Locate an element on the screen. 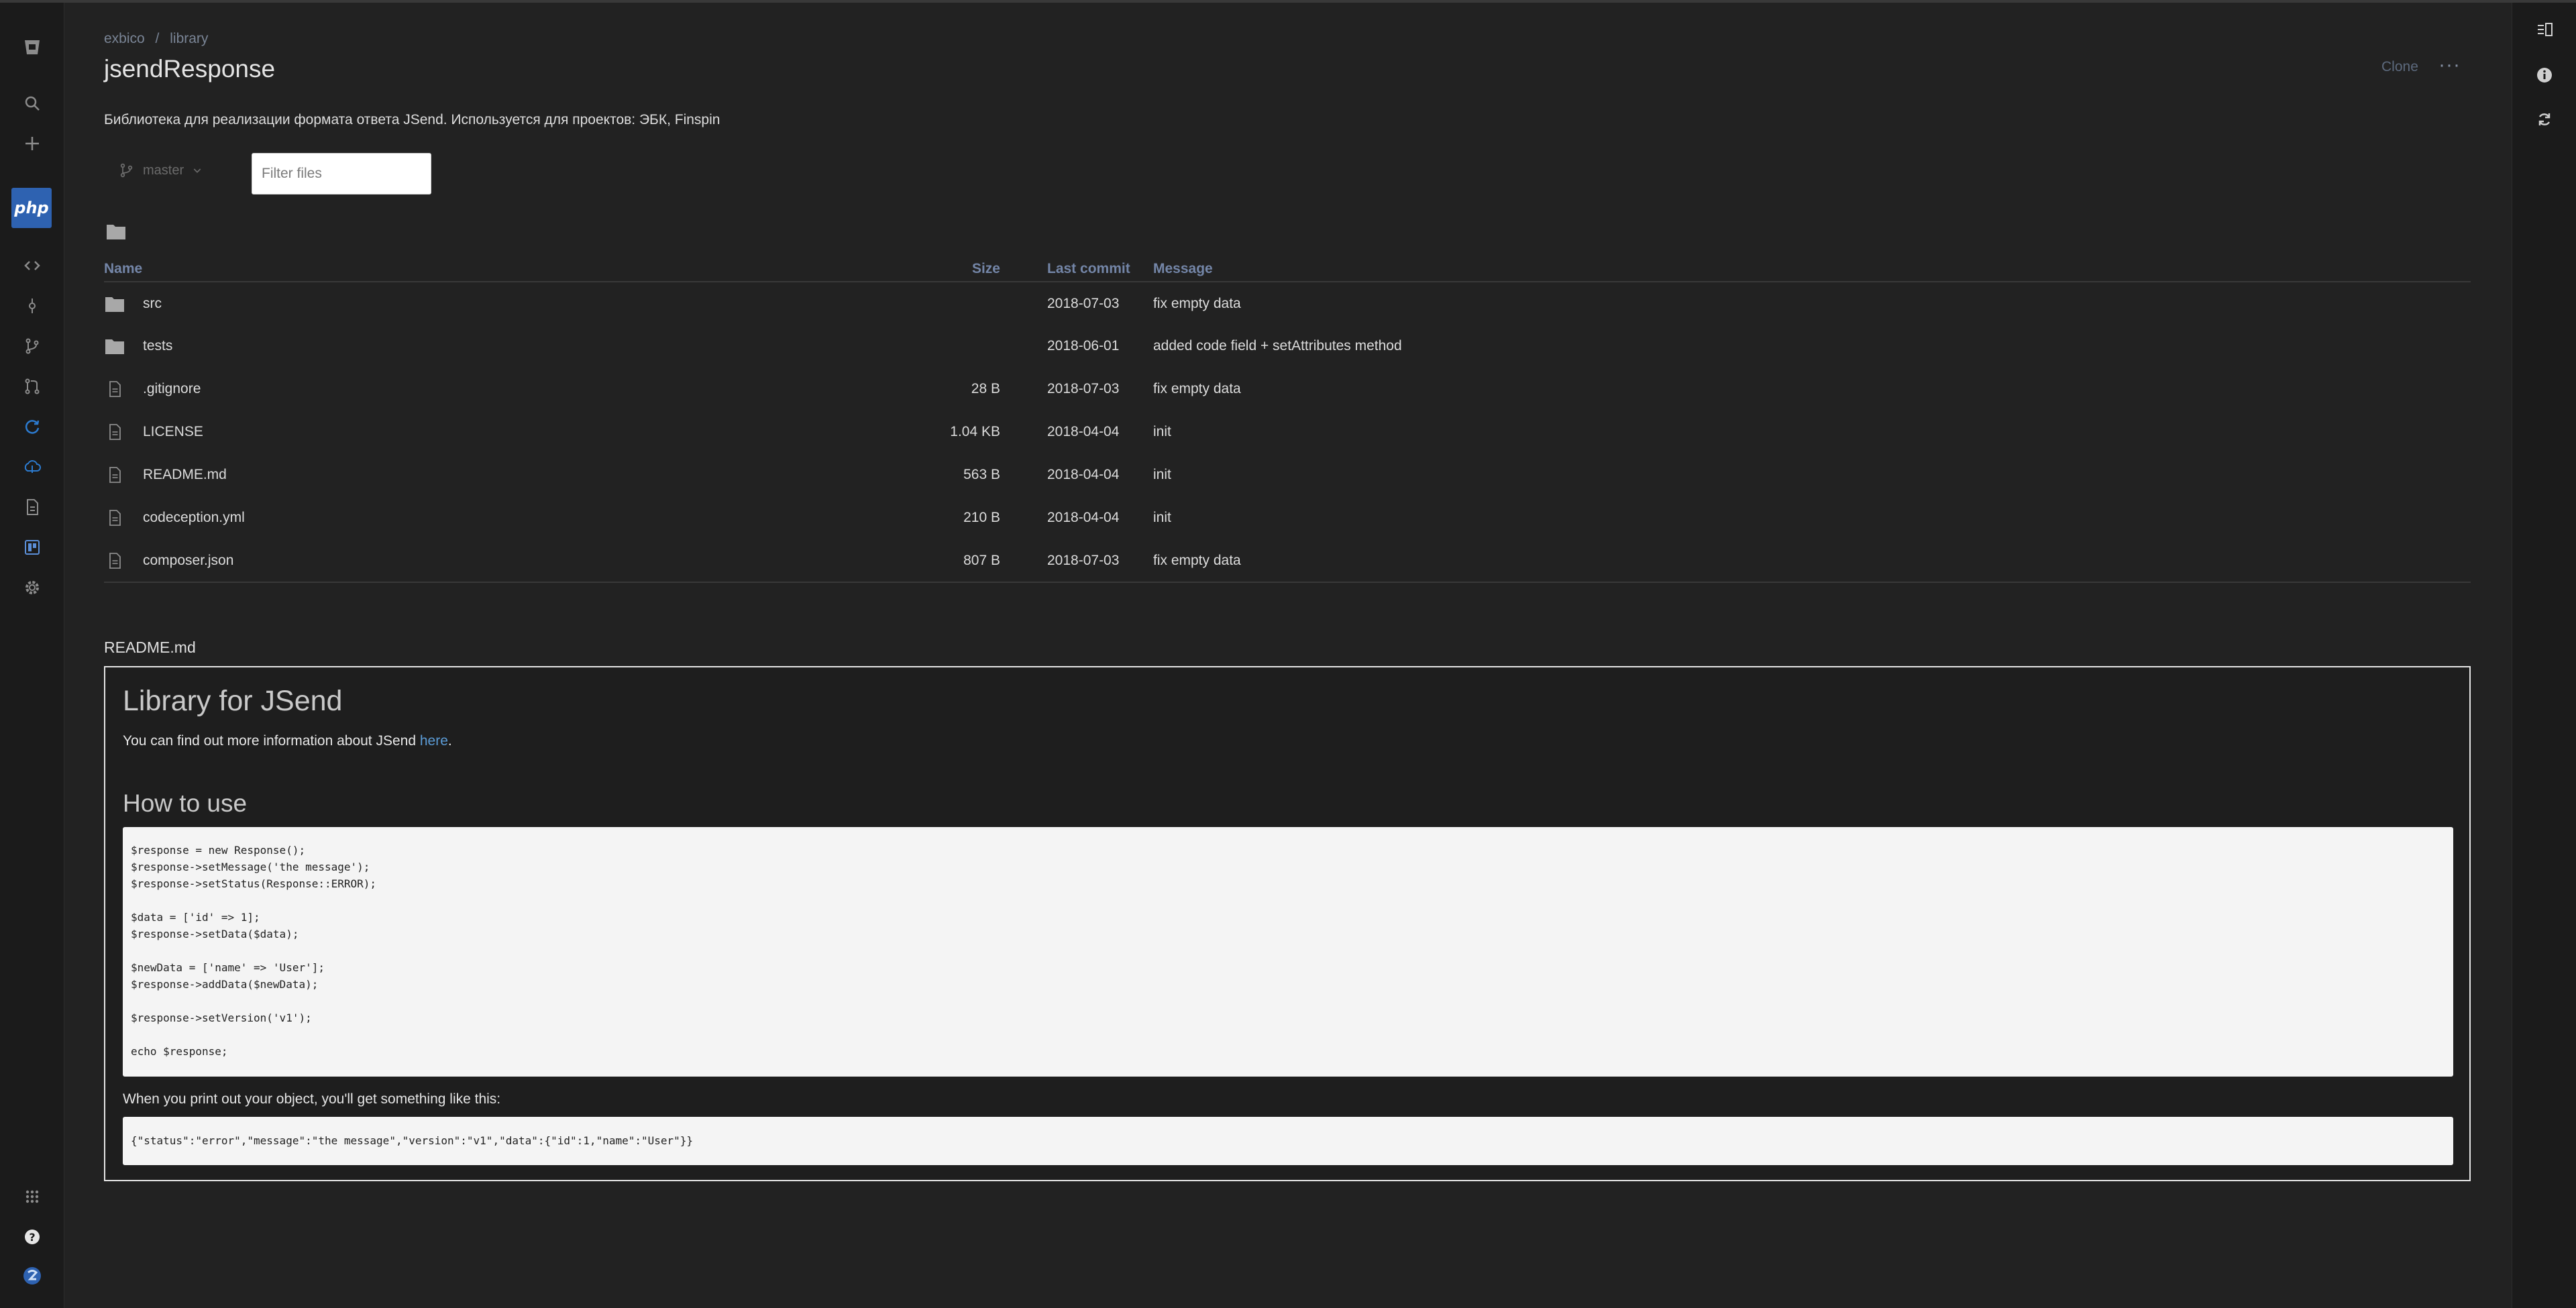 The height and width of the screenshot is (1308, 2576). file-size: 210 B is located at coordinates (981, 518).